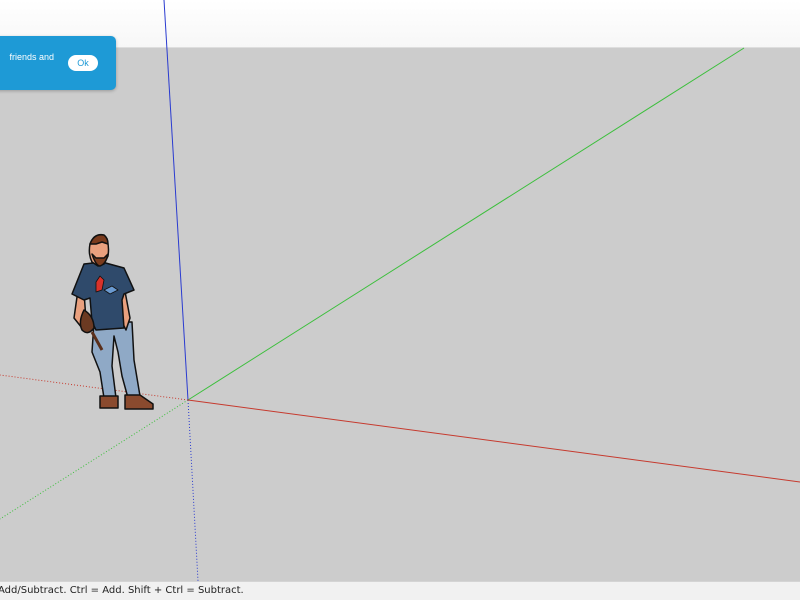  Describe the element at coordinates (58, 63) in the screenshot. I see `notification-banner: friends and Ok` at that location.